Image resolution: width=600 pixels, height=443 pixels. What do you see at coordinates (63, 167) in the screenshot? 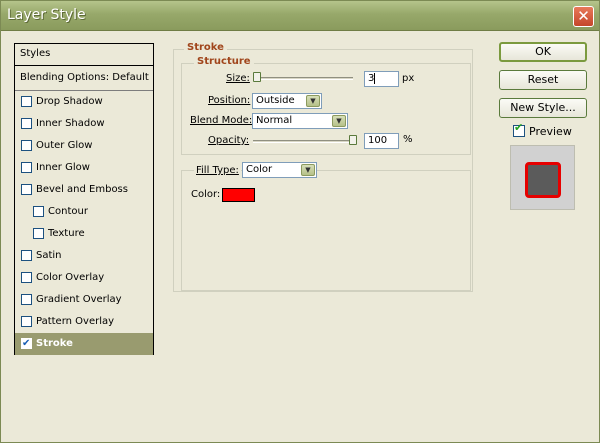
I see `style-item-label: Inner Glow` at bounding box center [63, 167].